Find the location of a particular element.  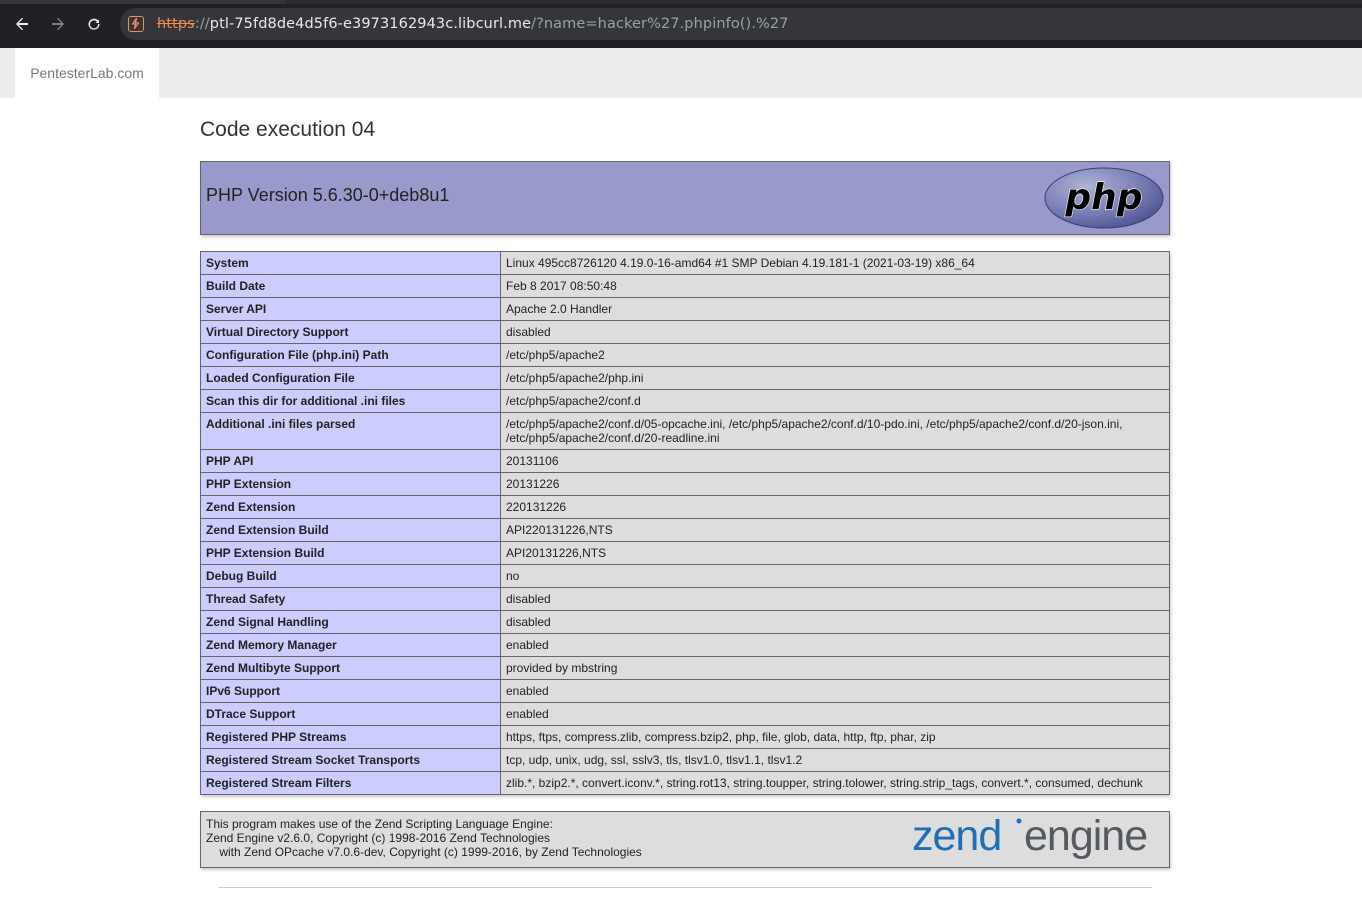

reload-icon is located at coordinates (94, 24).